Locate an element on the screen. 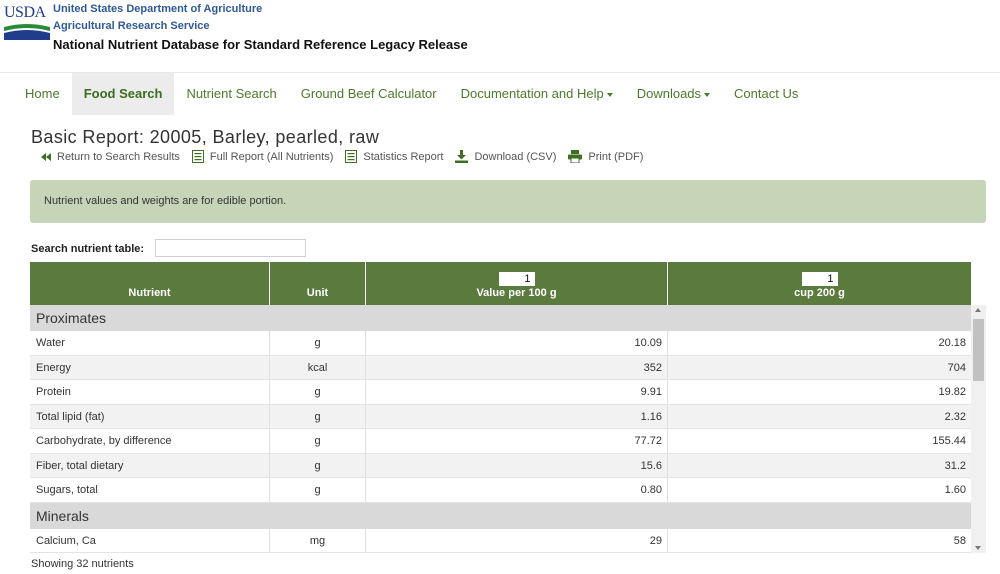 The image size is (1000, 574). usda-logo-text: USDA is located at coordinates (25, 12).